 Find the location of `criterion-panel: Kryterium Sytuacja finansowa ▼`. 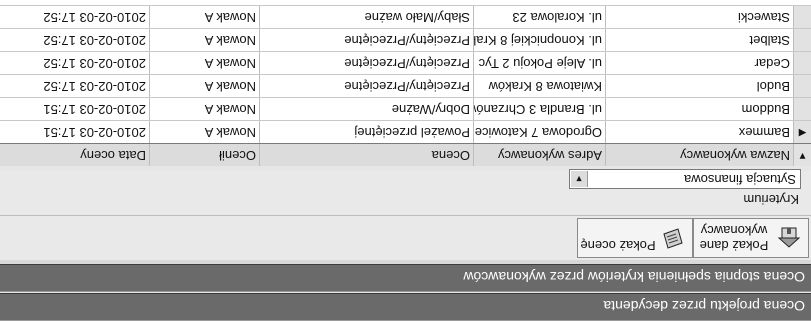

criterion-panel: Kryterium Sytuacja finansowa ▼ is located at coordinates (405, 192).